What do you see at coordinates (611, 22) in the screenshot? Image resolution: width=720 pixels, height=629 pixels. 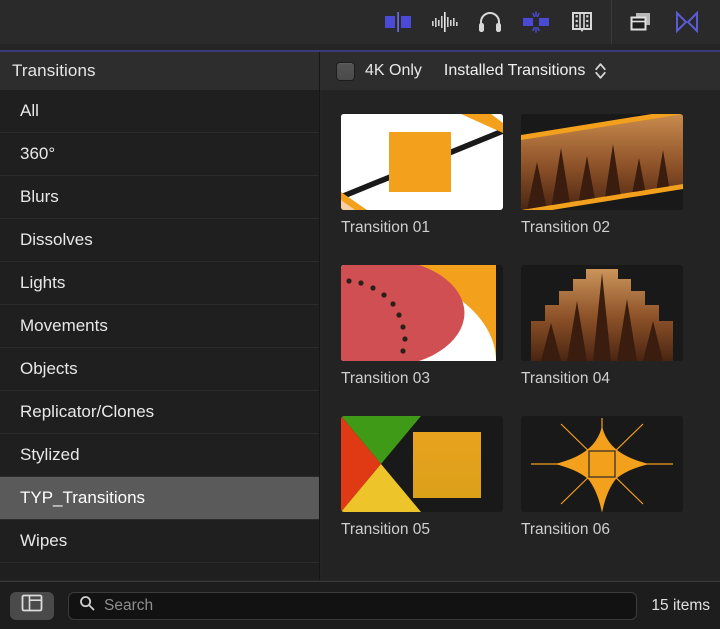 I see `toolbar-divider` at bounding box center [611, 22].